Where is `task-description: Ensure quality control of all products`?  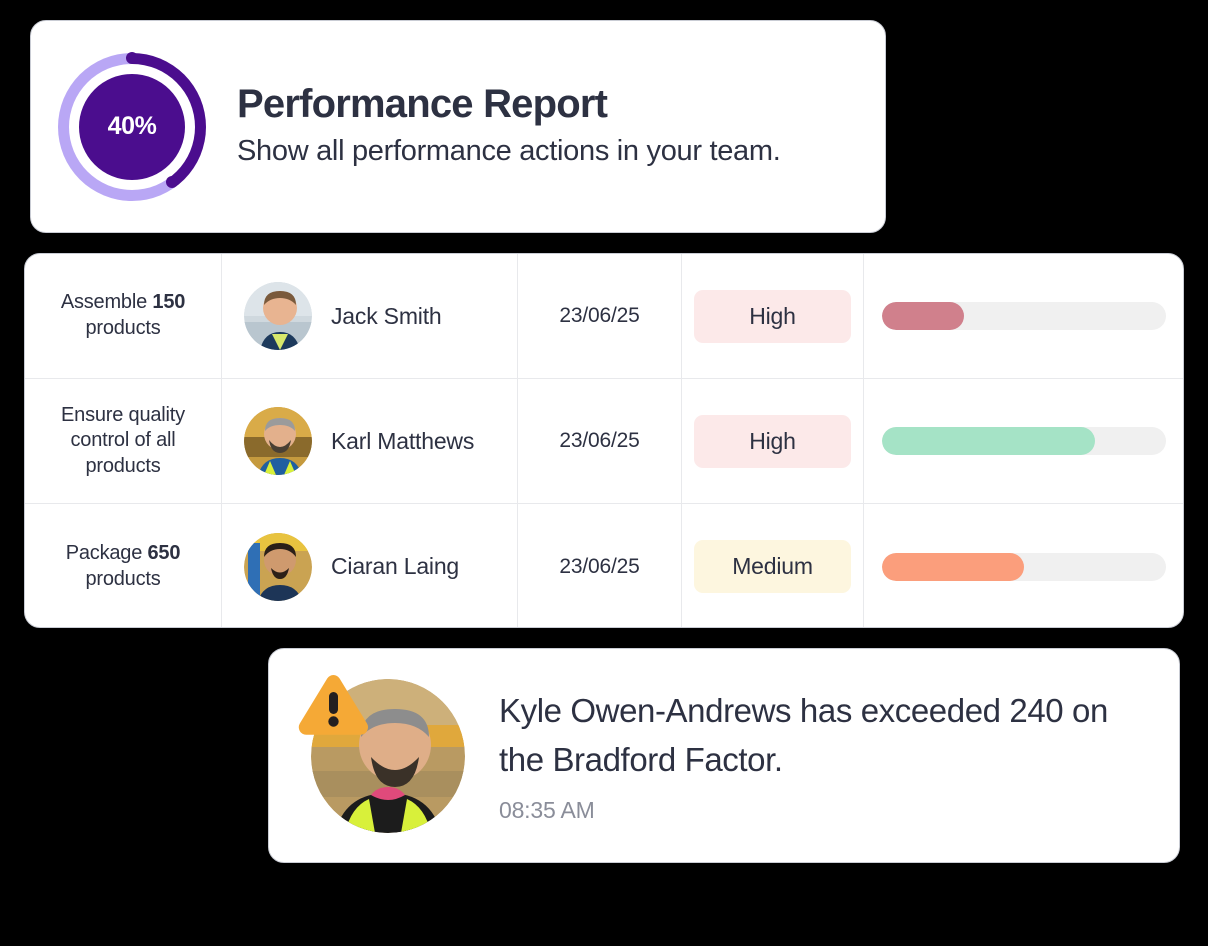 task-description: Ensure quality control of all products is located at coordinates (123, 441).